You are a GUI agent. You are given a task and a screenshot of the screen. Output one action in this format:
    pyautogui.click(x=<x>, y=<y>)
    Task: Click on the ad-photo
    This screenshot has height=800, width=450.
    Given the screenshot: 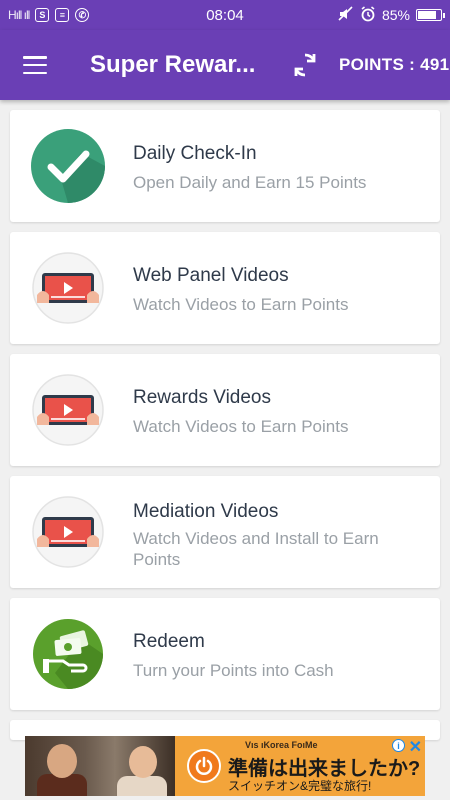 What is the action you would take?
    pyautogui.click(x=100, y=766)
    